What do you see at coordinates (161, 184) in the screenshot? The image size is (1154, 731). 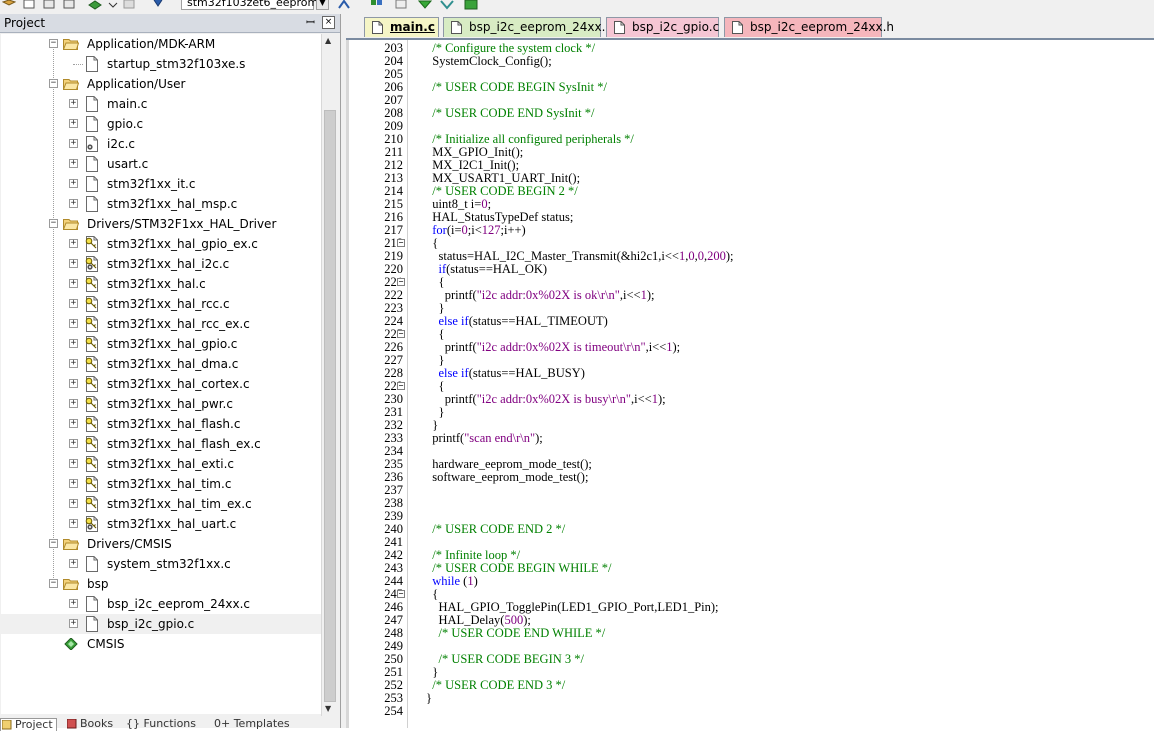 I see `tree-file: + stm32f1xx_it.c` at bounding box center [161, 184].